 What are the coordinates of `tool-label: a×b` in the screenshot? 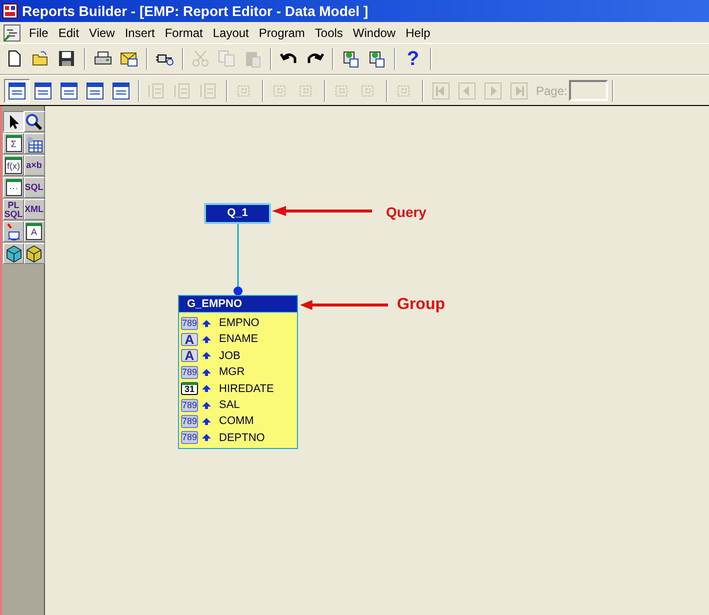 It's located at (34, 165).